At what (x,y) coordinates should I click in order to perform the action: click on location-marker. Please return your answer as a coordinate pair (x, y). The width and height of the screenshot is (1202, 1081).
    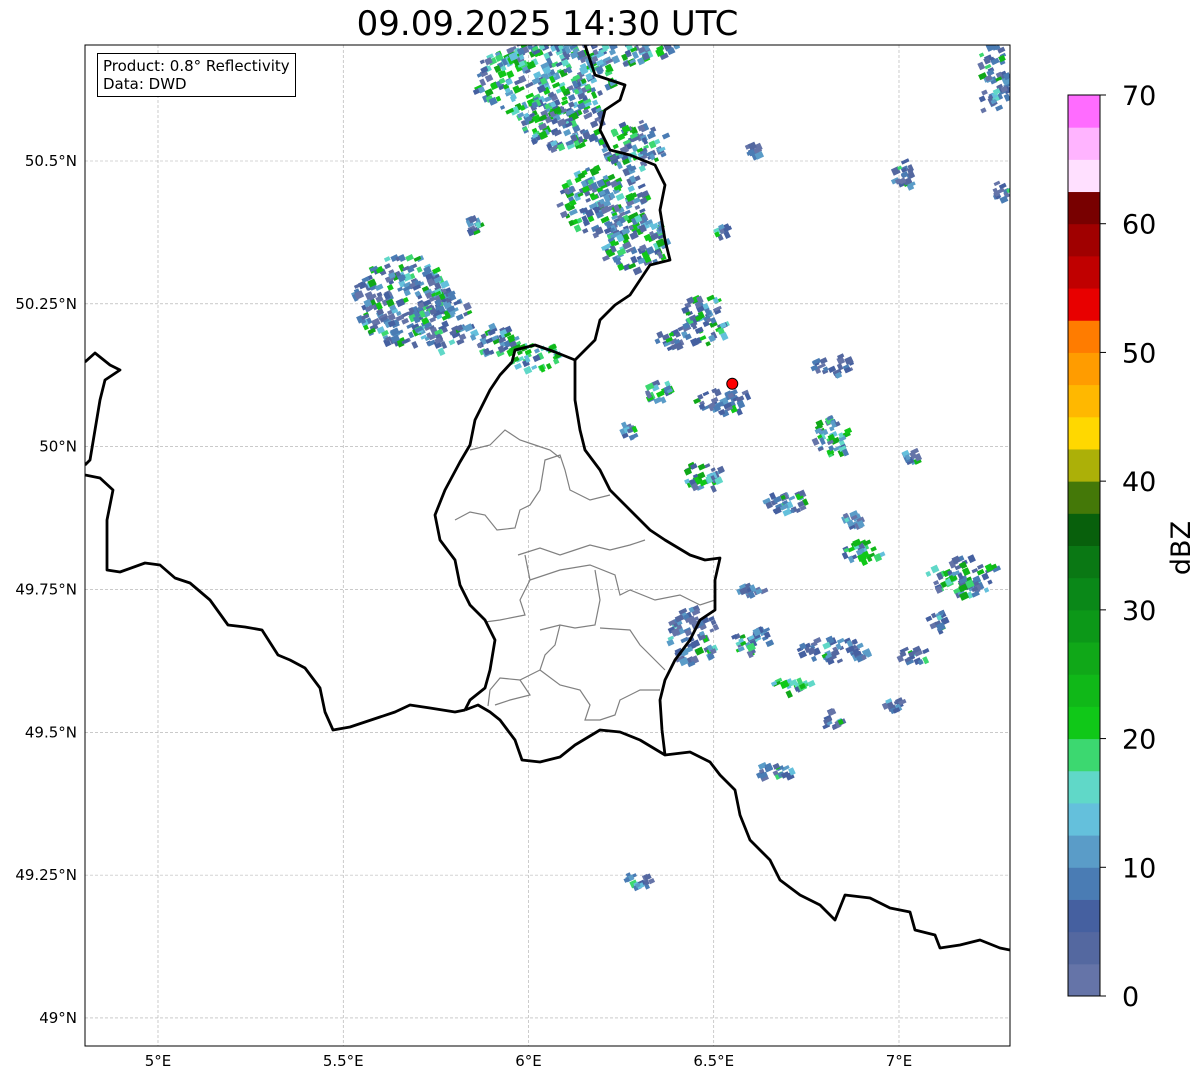
    Looking at the image, I should click on (732, 383).